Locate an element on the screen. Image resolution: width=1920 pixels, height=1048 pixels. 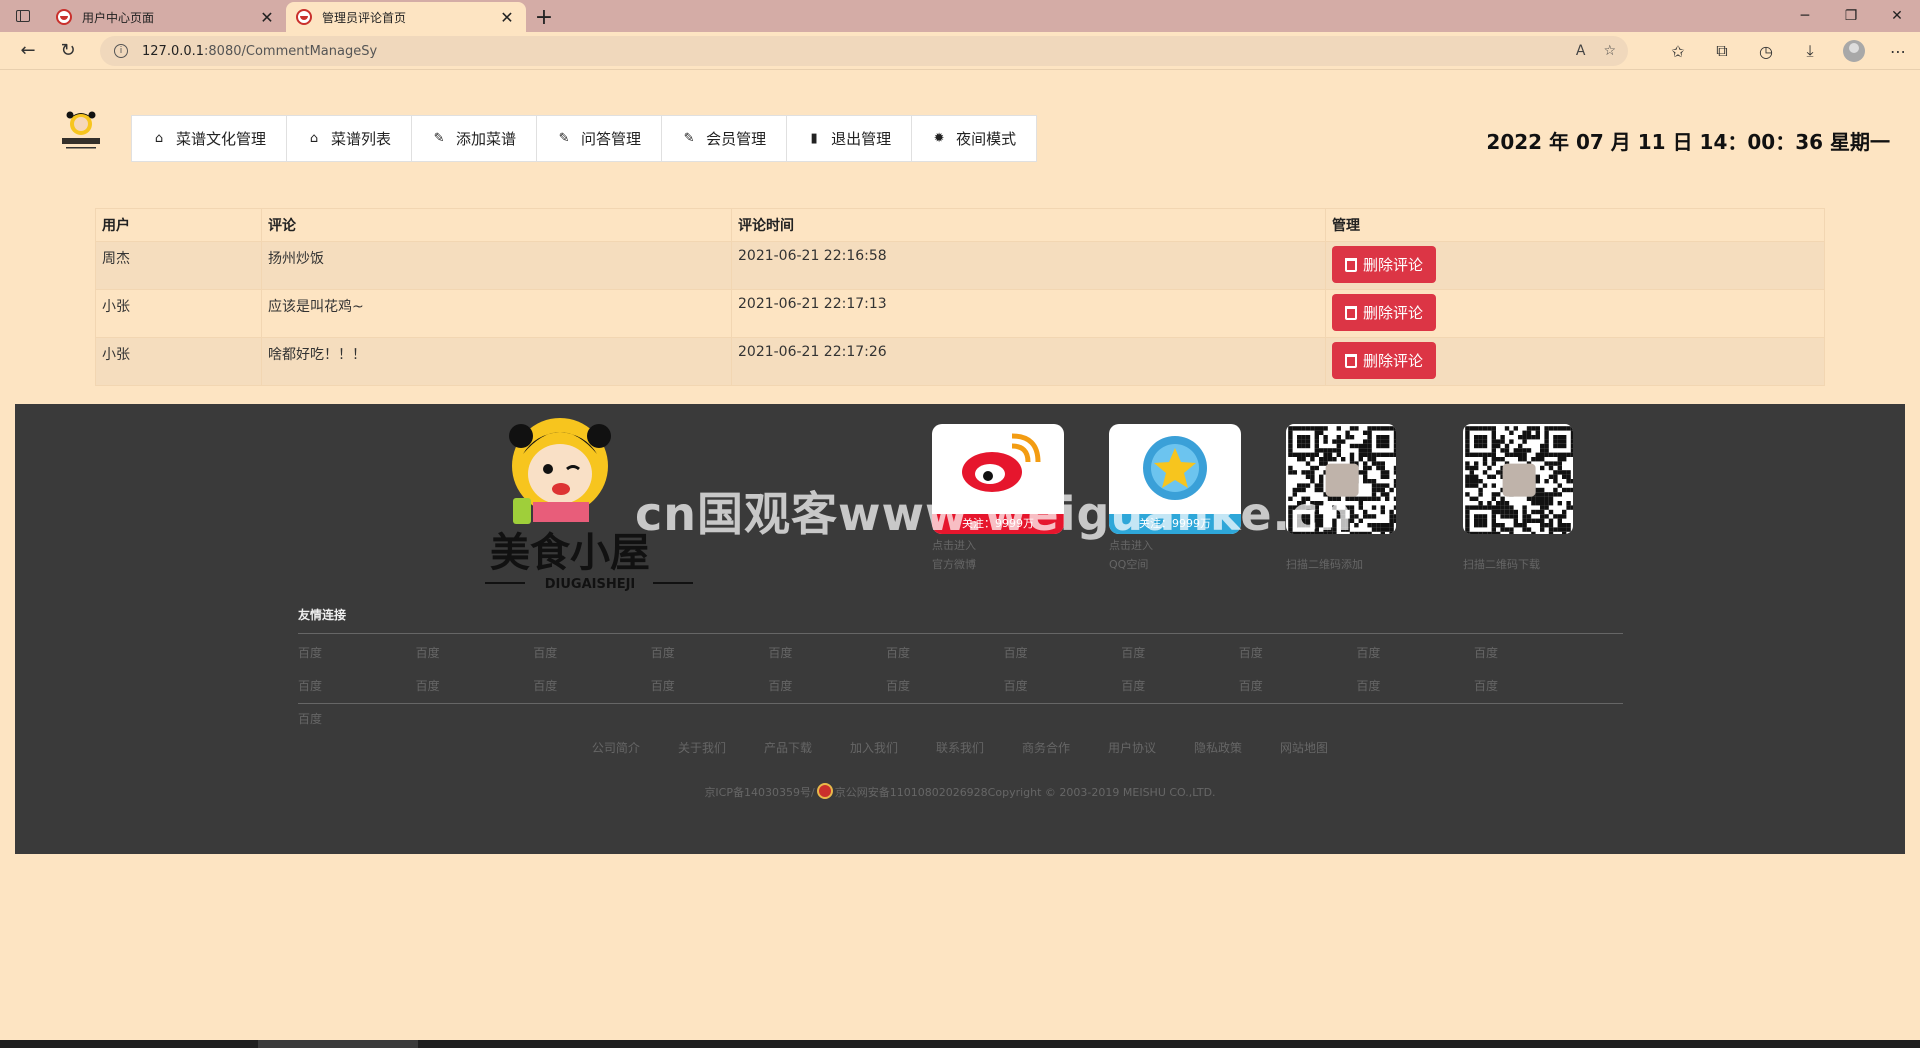
header-manage: 管理 is located at coordinates (1575, 225).